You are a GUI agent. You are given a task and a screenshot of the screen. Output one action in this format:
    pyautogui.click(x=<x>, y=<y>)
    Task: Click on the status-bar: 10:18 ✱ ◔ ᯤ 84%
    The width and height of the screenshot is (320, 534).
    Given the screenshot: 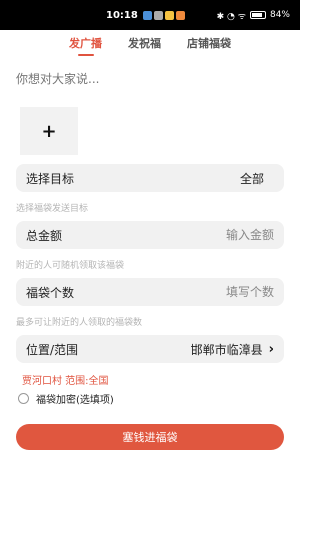 What is the action you would take?
    pyautogui.click(x=150, y=15)
    